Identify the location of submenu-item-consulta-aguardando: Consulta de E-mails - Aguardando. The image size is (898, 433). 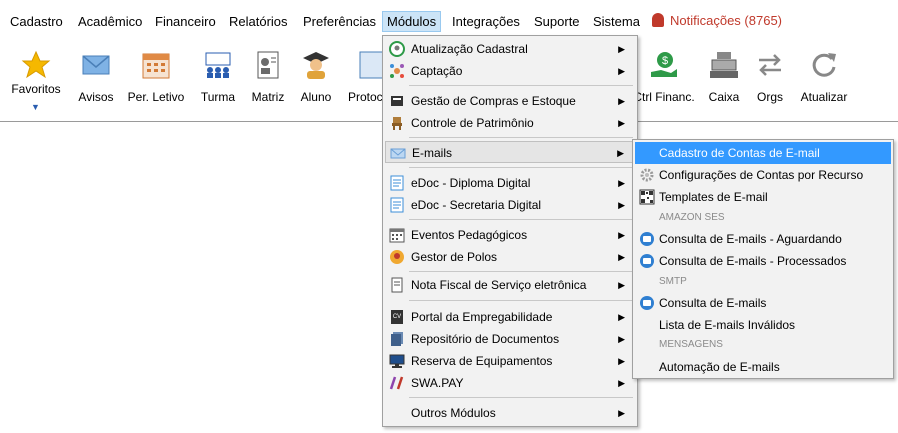
(763, 239).